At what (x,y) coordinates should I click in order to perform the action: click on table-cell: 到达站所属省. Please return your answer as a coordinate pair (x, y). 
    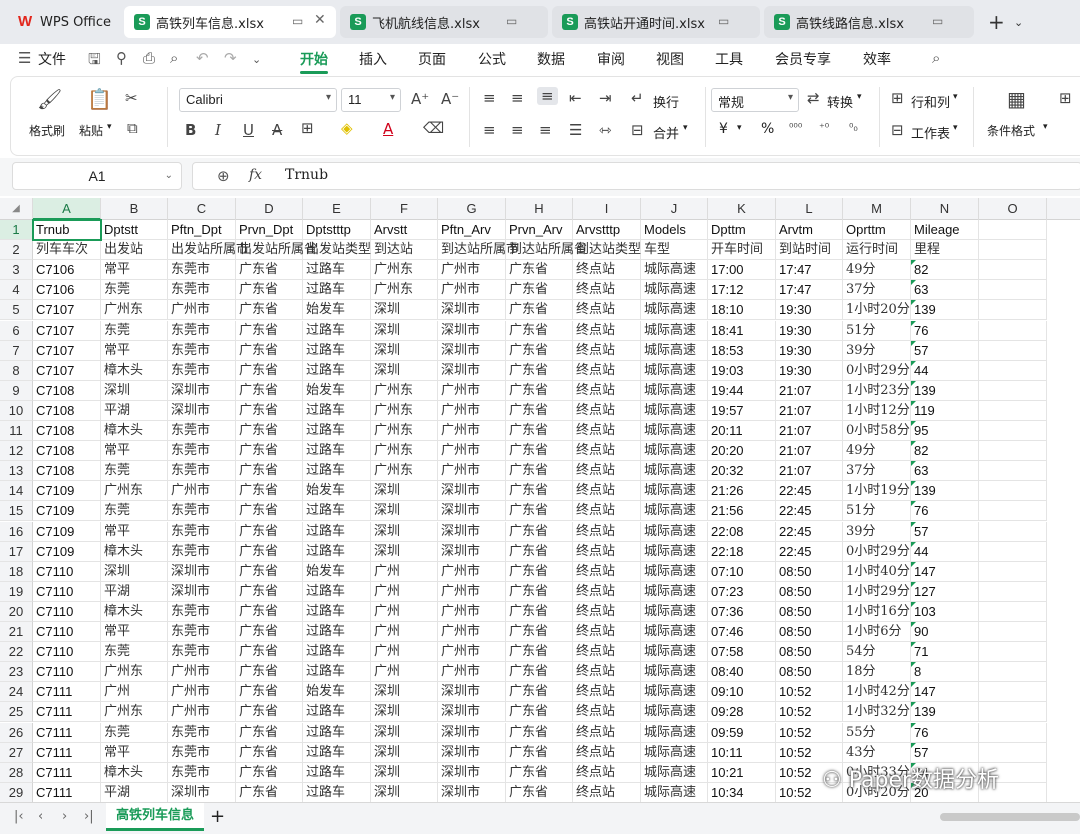
    Looking at the image, I should click on (546, 250).